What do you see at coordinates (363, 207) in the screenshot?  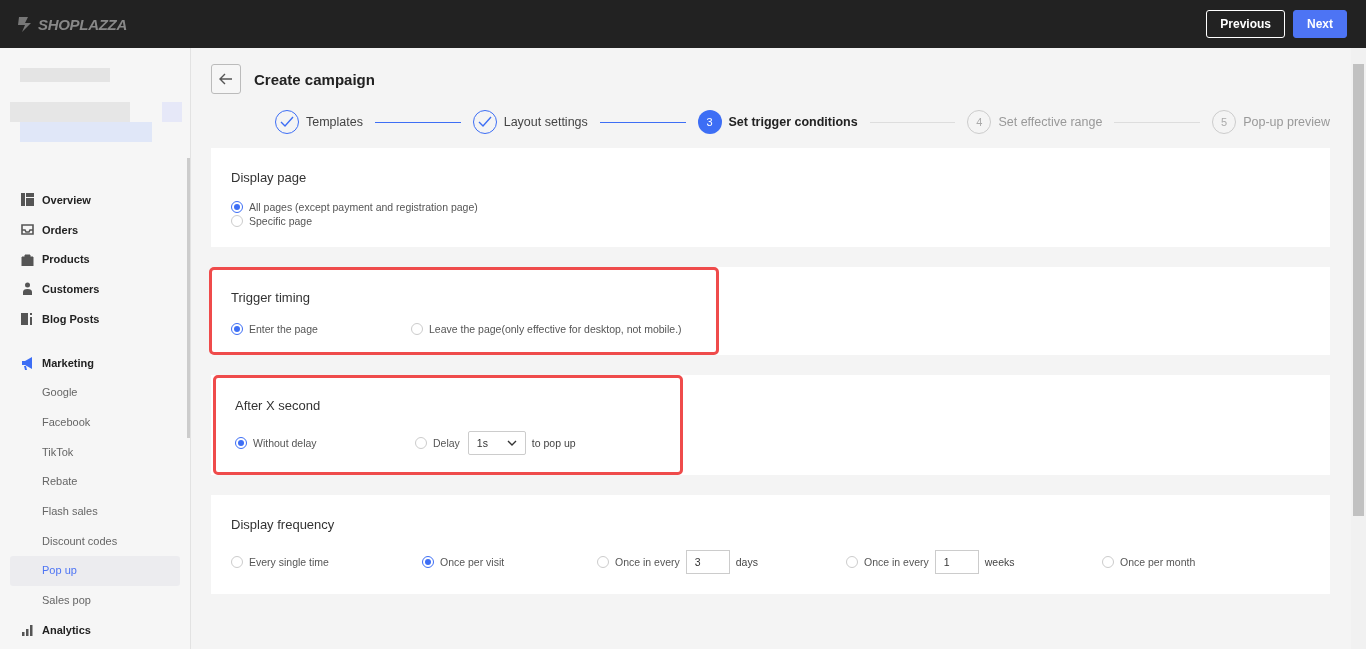 I see `option-label: All pages (except payment and registration page)` at bounding box center [363, 207].